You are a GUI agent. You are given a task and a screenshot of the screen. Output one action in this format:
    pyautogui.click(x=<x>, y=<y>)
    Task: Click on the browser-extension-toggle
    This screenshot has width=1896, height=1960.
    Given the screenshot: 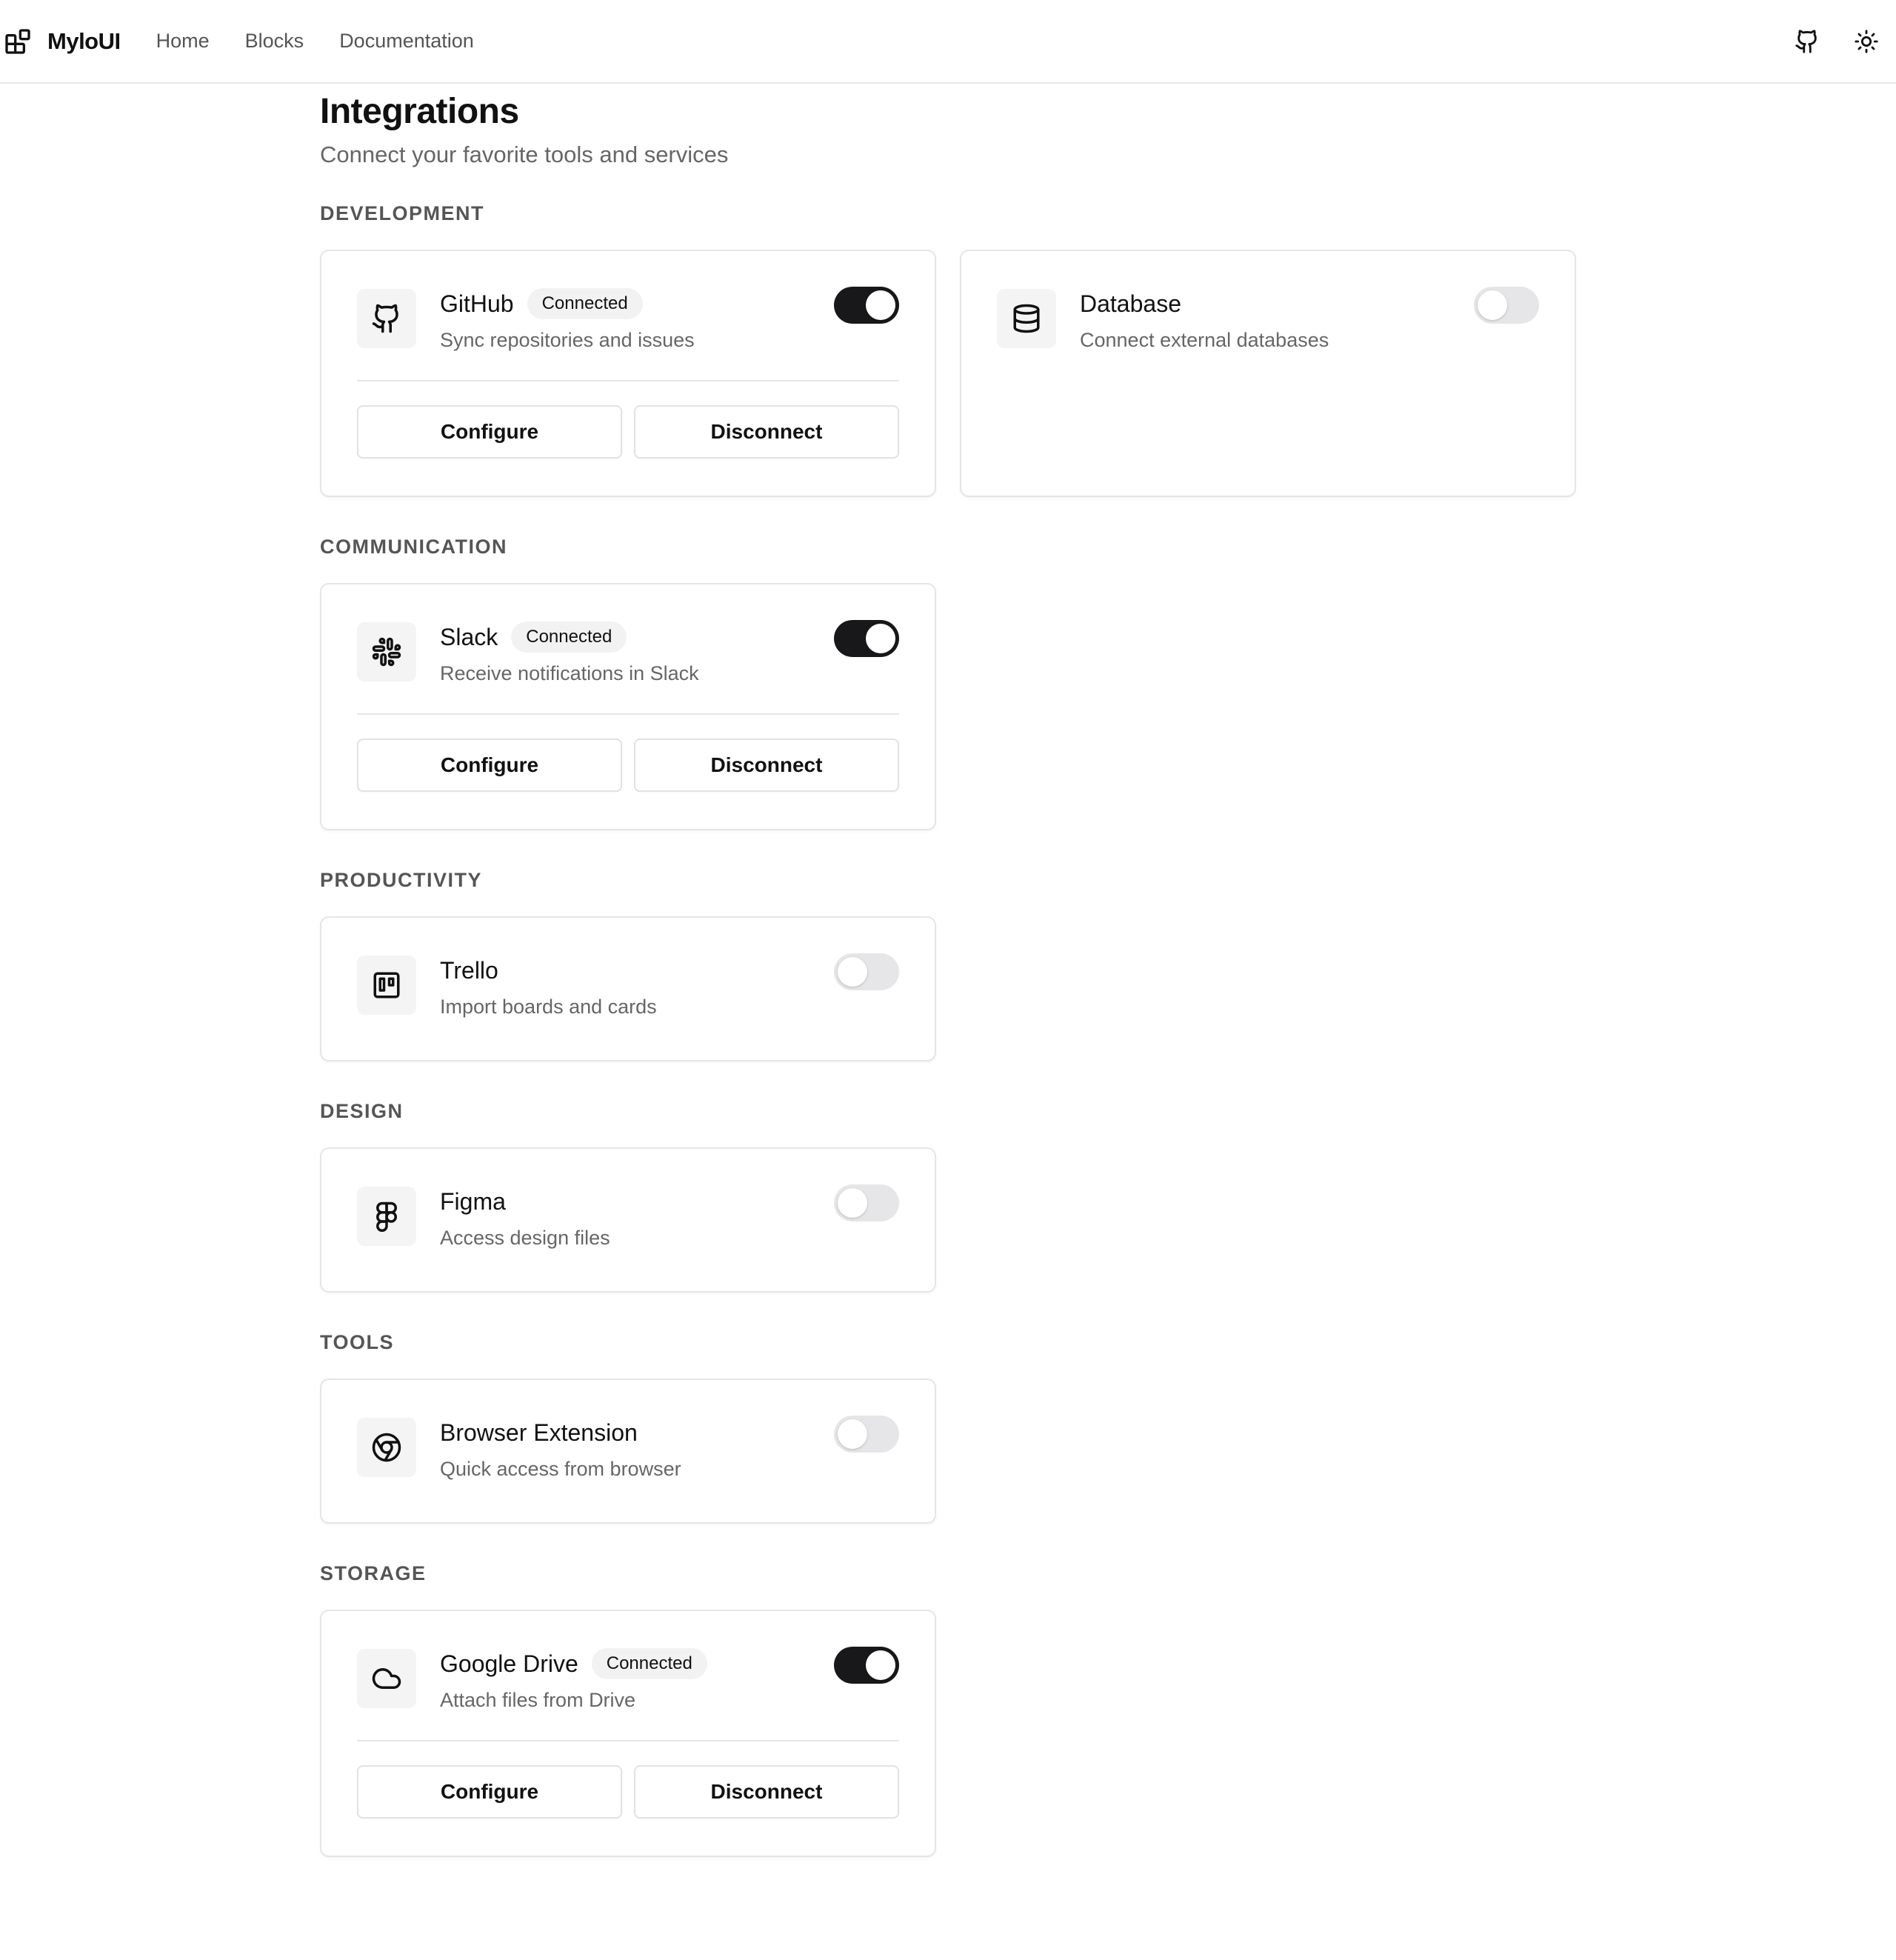 What is the action you would take?
    pyautogui.click(x=866, y=1434)
    